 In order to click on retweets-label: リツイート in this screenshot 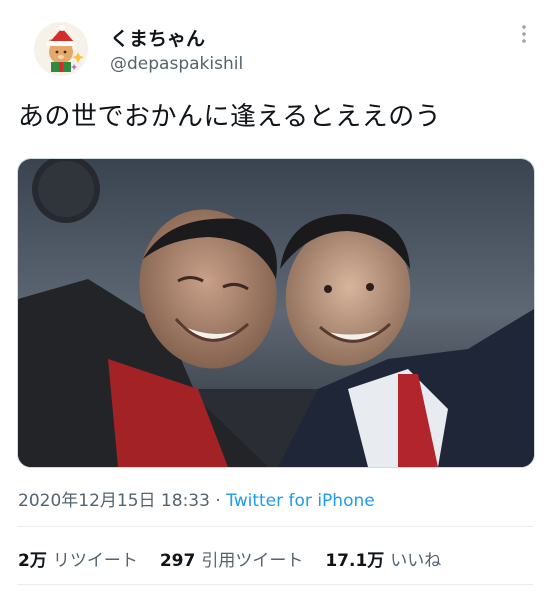, I will do `click(95, 561)`.